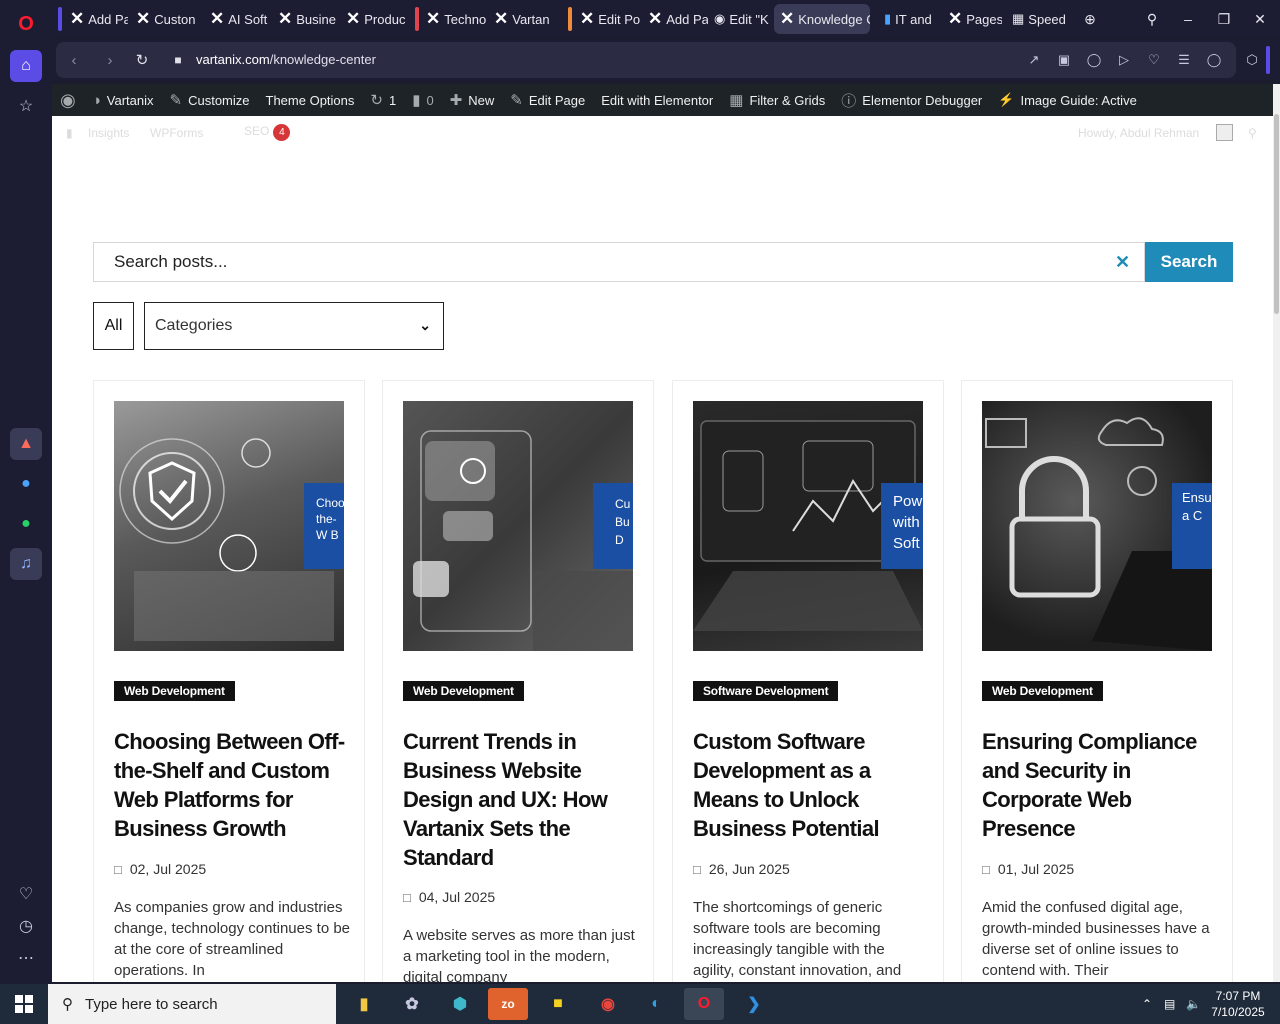 The height and width of the screenshot is (1024, 1280). What do you see at coordinates (364, 1004) in the screenshot?
I see `file-explorer-icon: ▮` at bounding box center [364, 1004].